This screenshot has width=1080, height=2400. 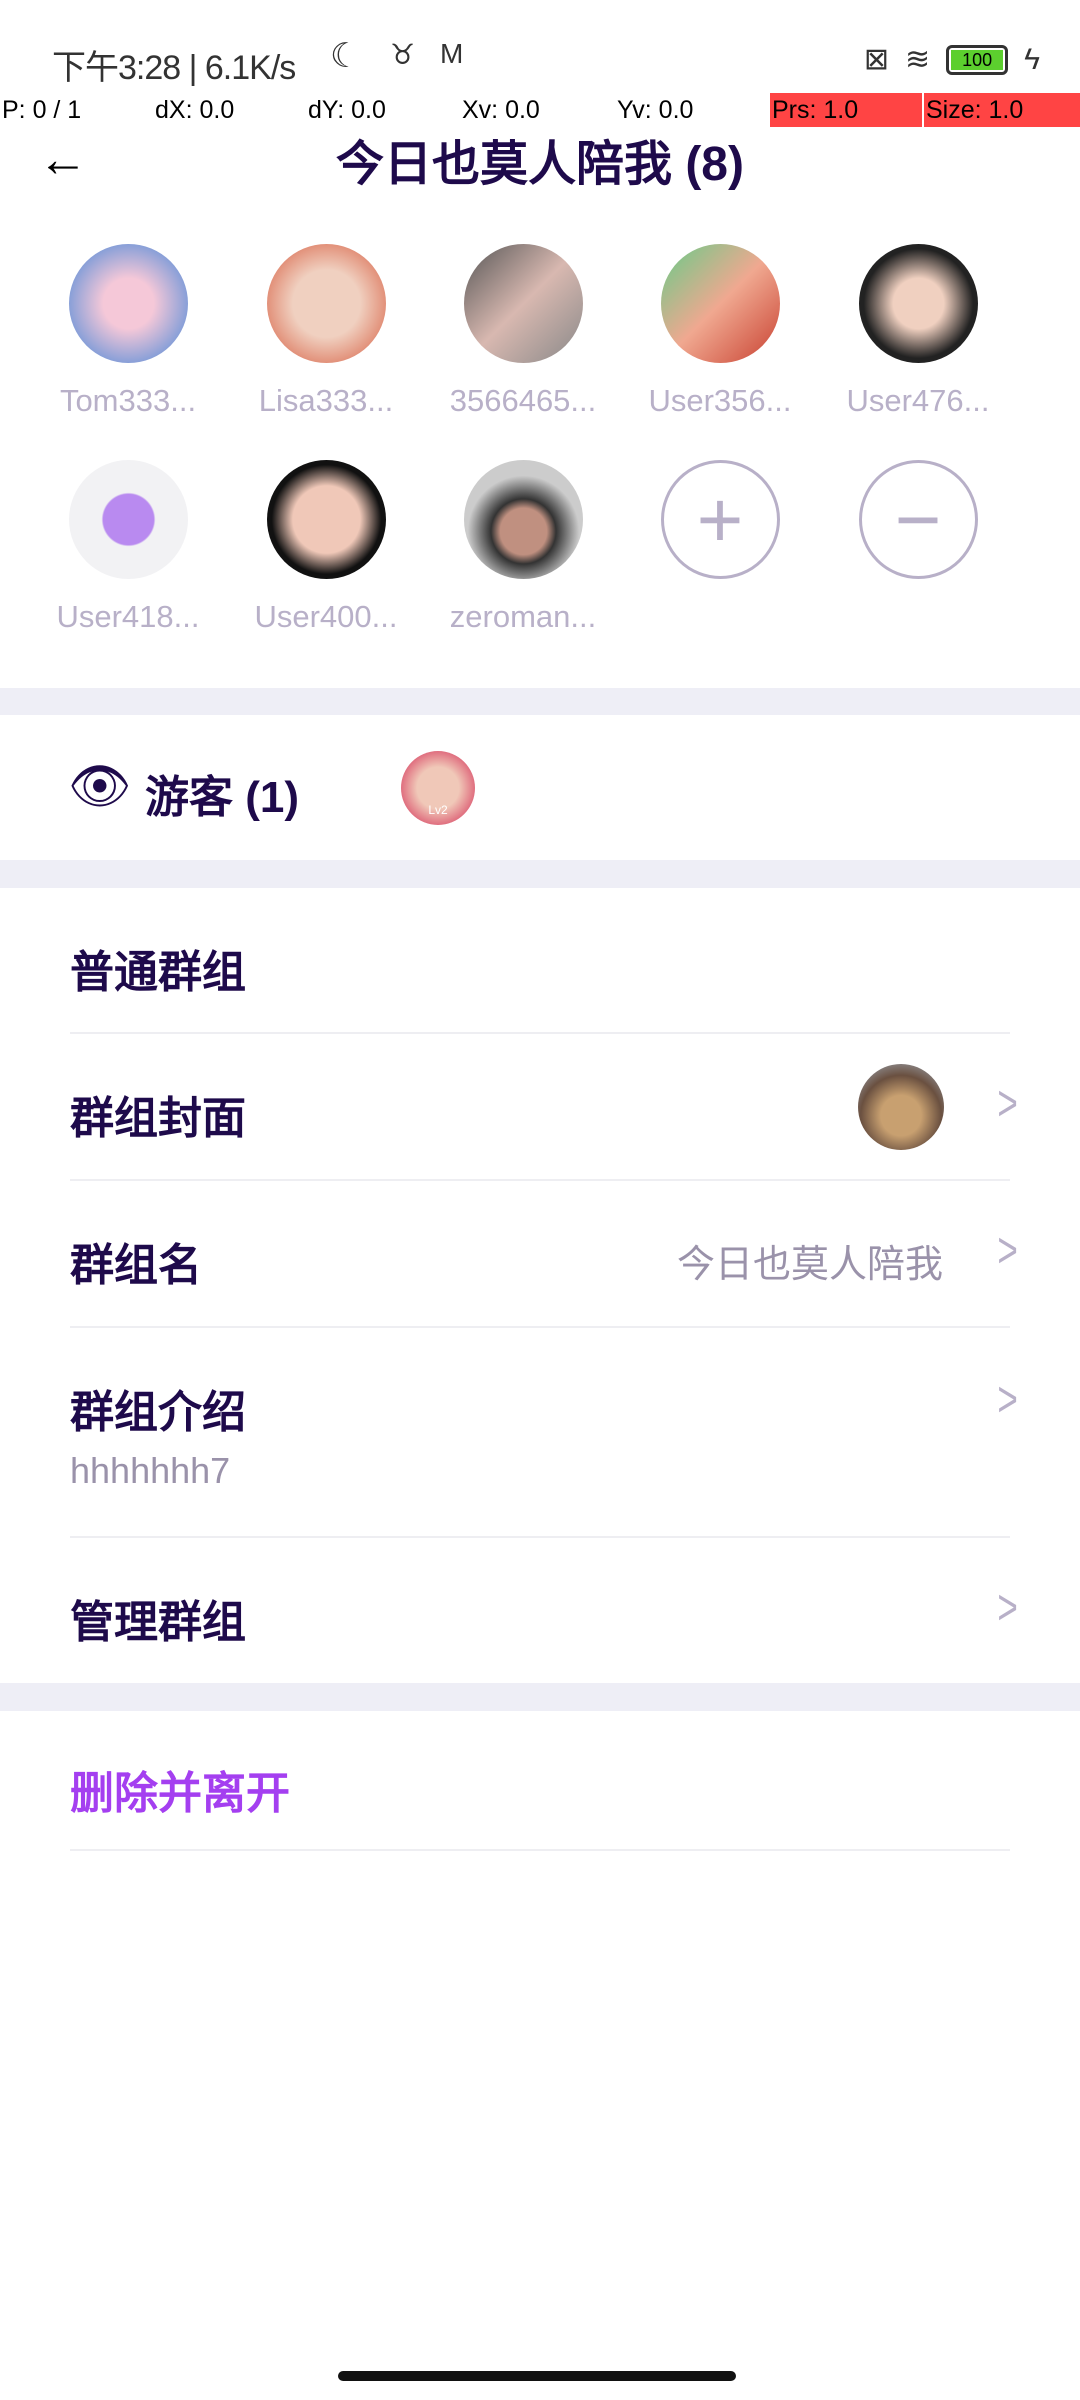 What do you see at coordinates (540, 961) in the screenshot?
I see `section-header: 普通群组` at bounding box center [540, 961].